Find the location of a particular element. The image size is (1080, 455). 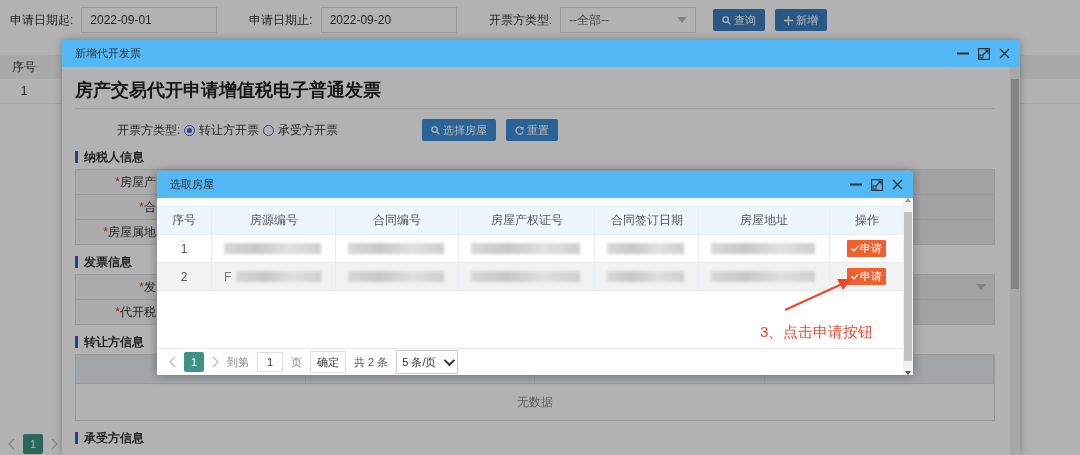

column-header: 房源编号 is located at coordinates (274, 220).